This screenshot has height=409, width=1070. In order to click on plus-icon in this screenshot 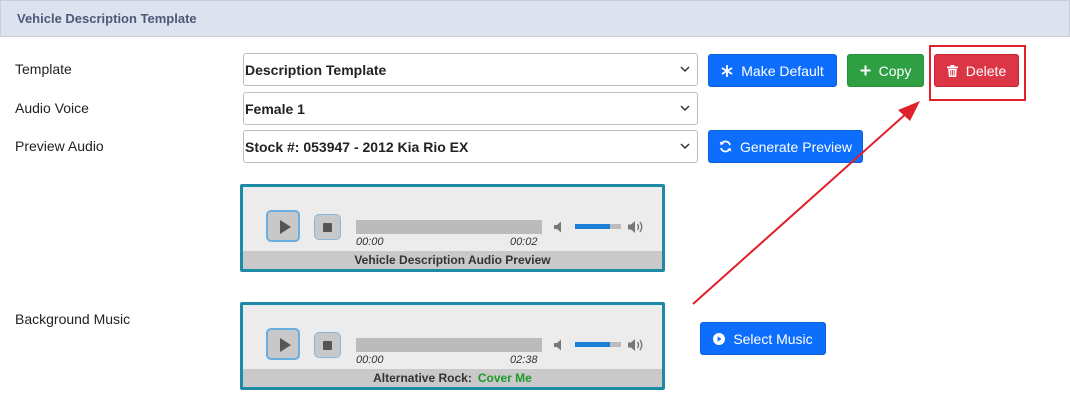, I will do `click(865, 70)`.